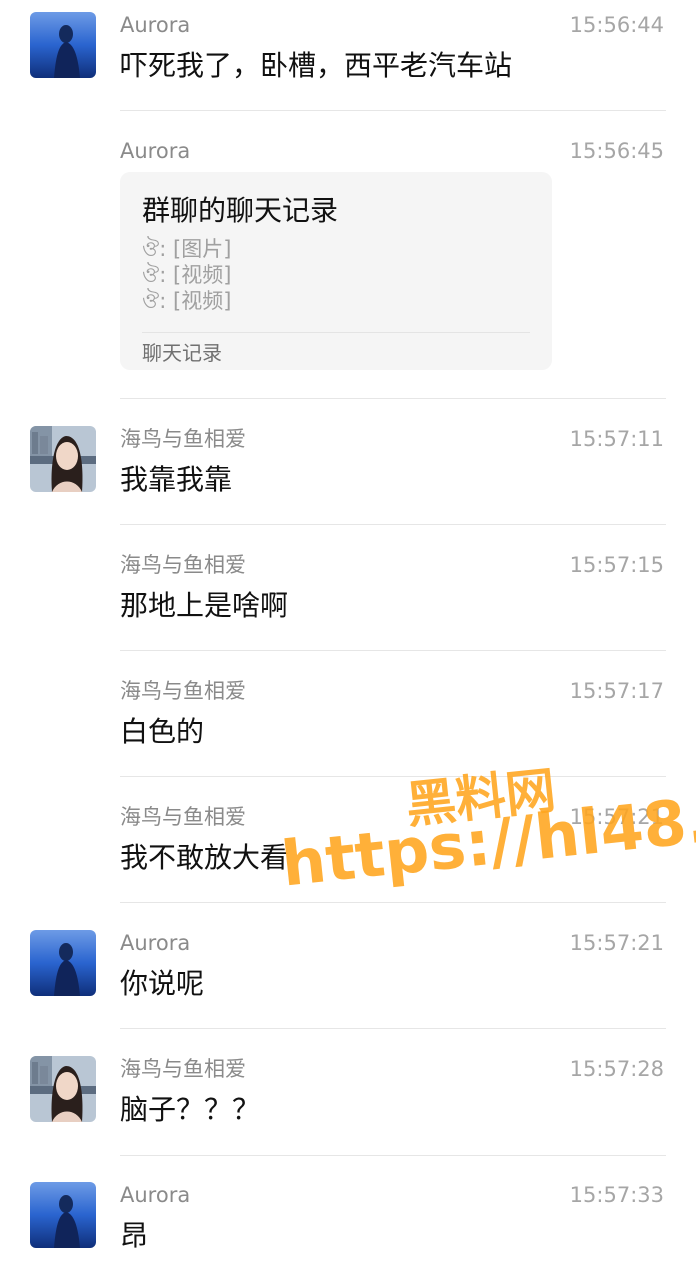  What do you see at coordinates (348, 727) in the screenshot?
I see `chat-message: 海鸟与鱼相爱 15:57:17 白色的` at bounding box center [348, 727].